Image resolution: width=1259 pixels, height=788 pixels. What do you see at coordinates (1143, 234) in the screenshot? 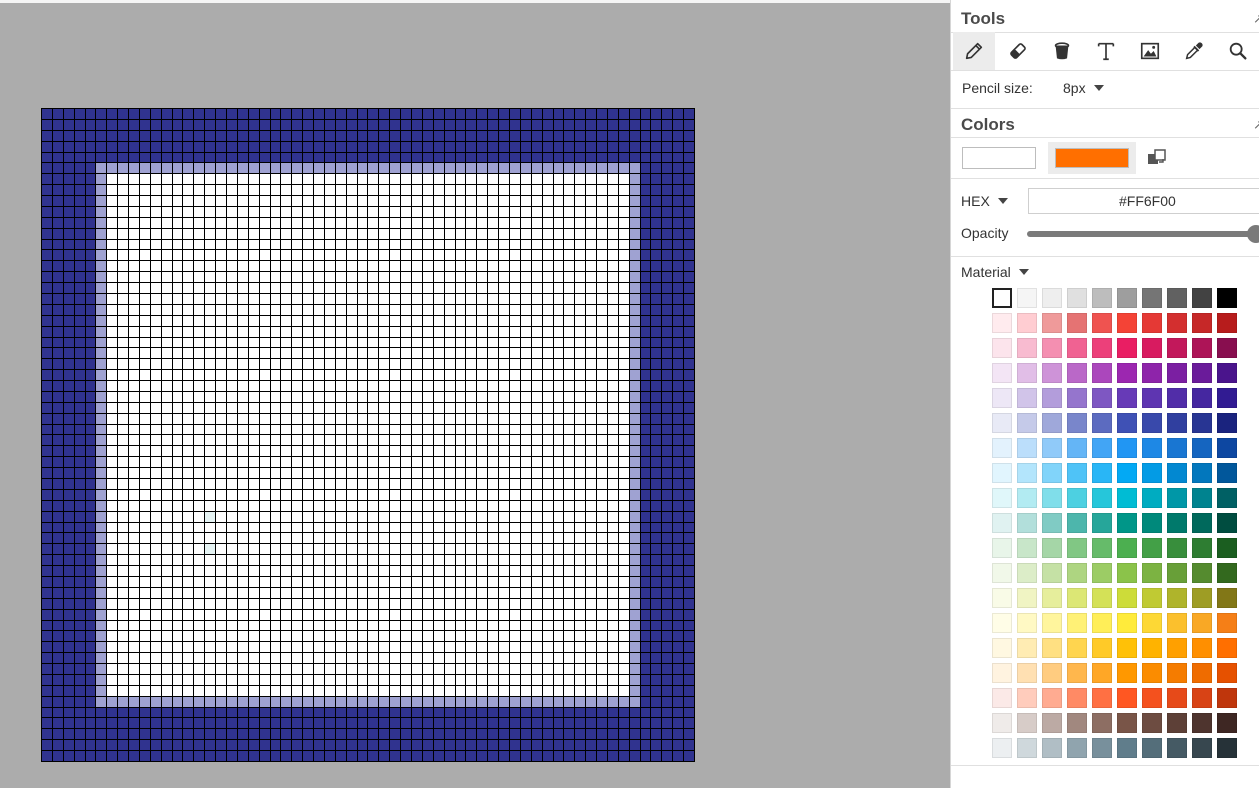
I see `opacity-slider-track` at bounding box center [1143, 234].